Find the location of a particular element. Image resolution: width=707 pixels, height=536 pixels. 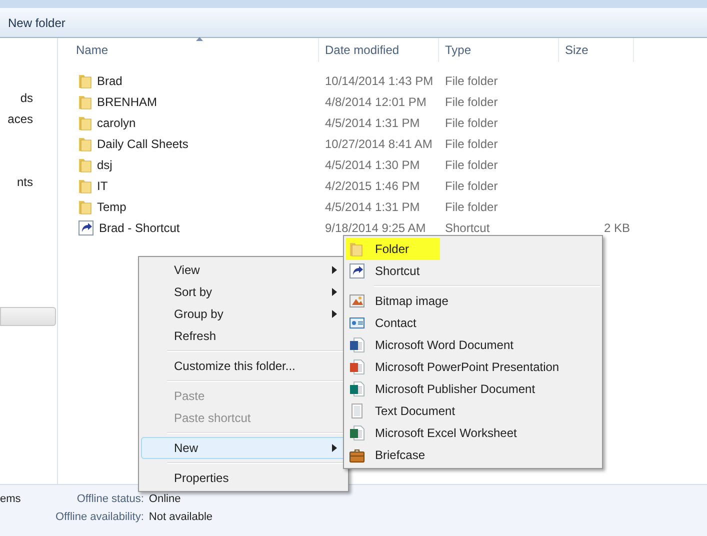

table-cell-text: Shortcut is located at coordinates (467, 228).